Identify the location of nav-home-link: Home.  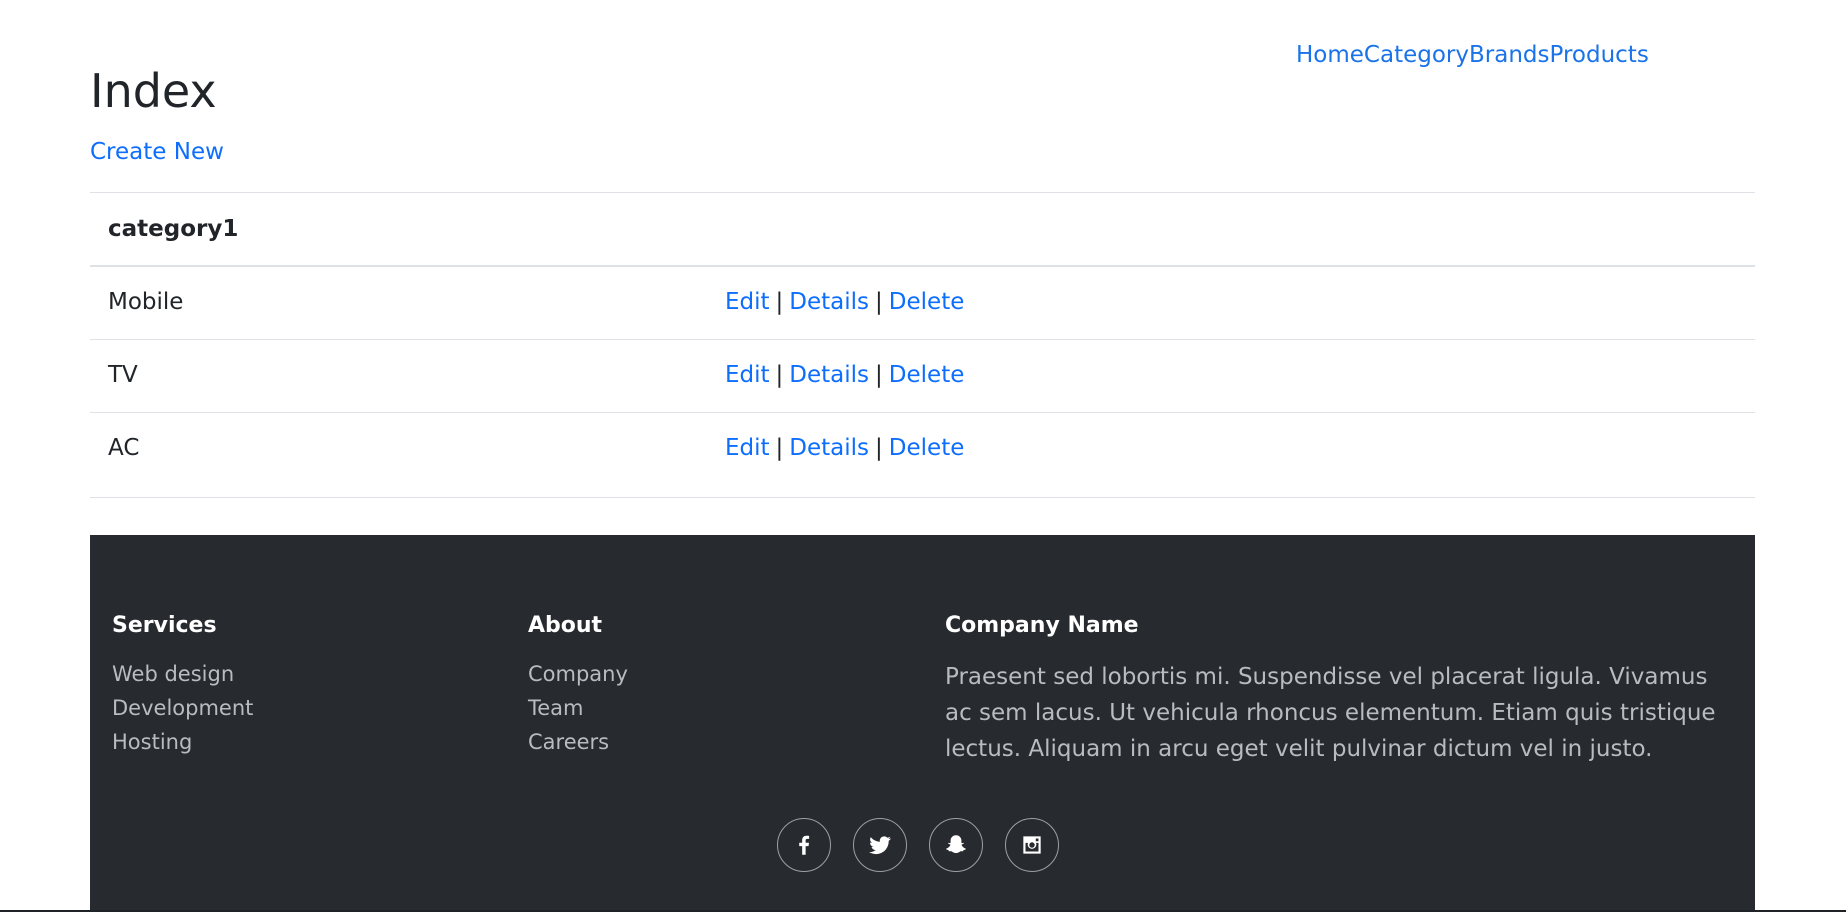
(1330, 55).